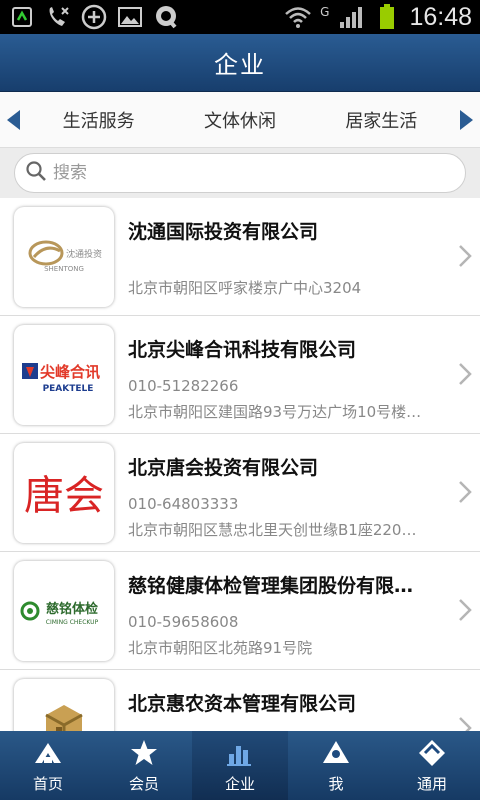 The width and height of the screenshot is (480, 800). I want to click on company-logo: 慈铭体检 CIMING CHECKUP, so click(64, 610).